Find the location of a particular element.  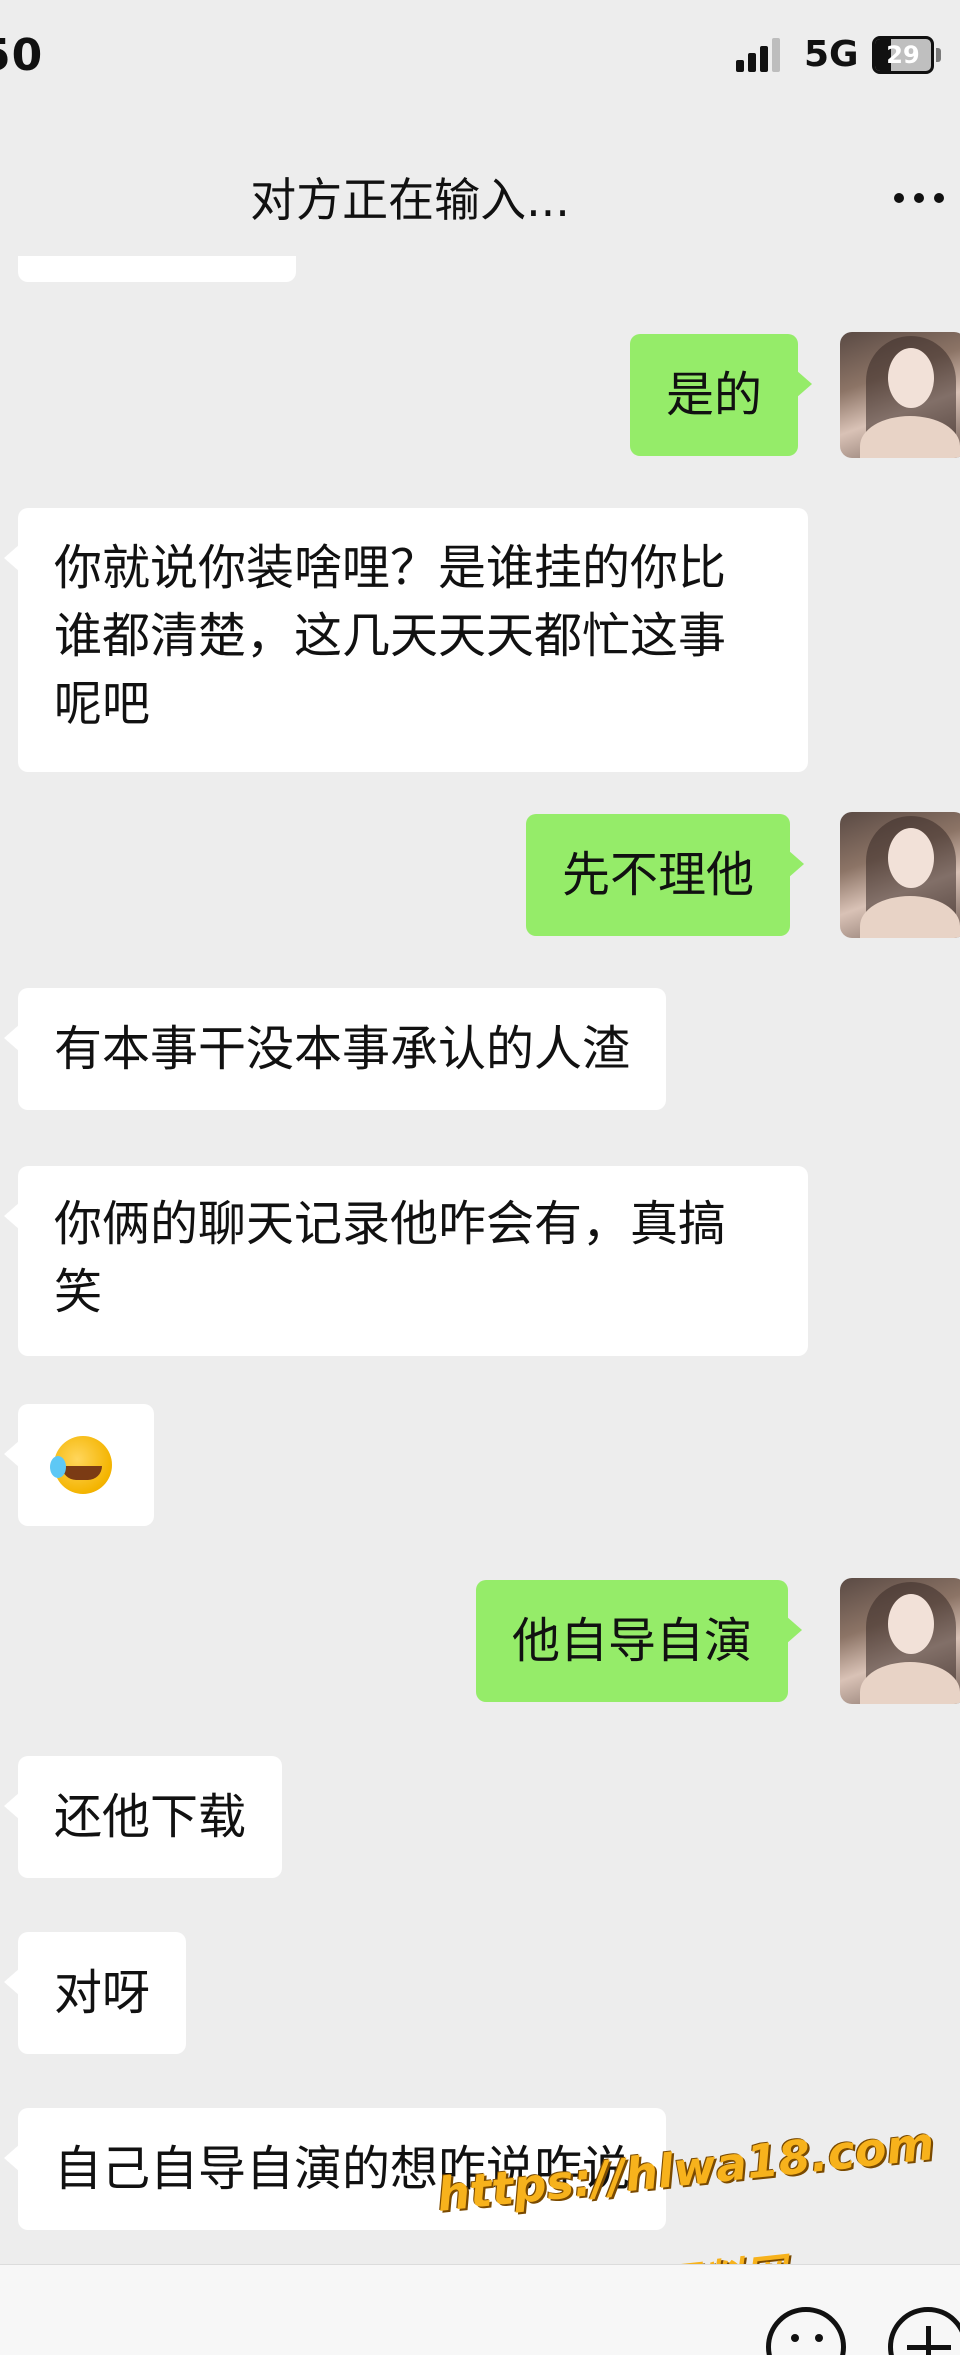

input-toolbar is located at coordinates (480, 2309).